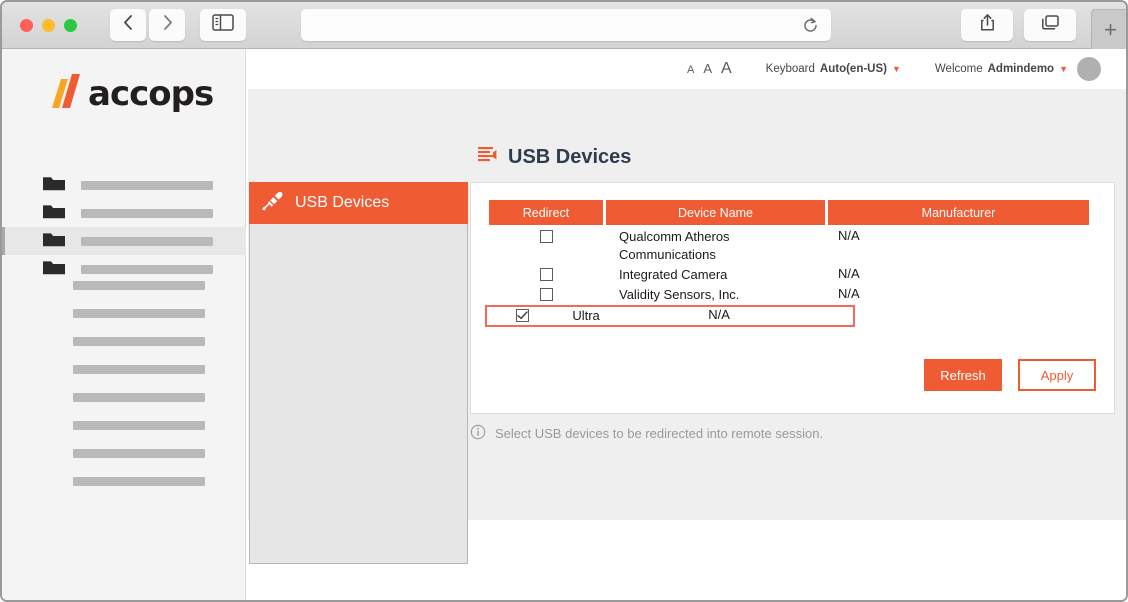  I want to click on usb-plug-icon, so click(273, 203).